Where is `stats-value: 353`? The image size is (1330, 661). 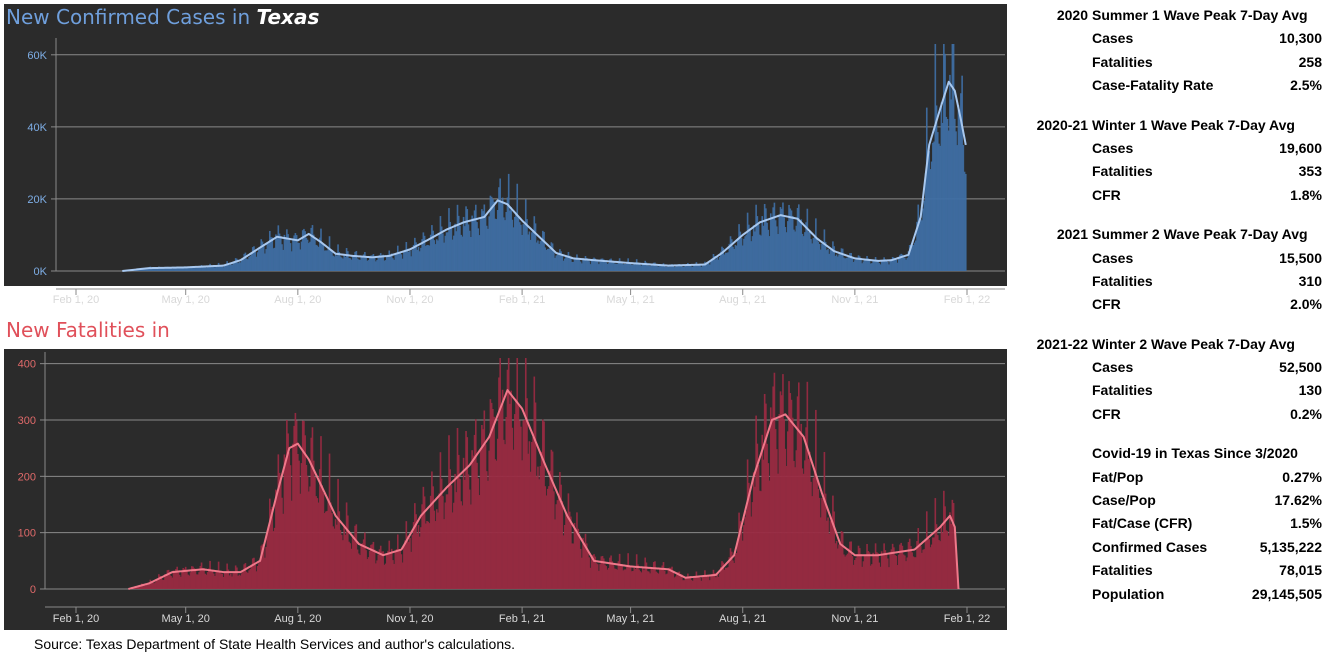 stats-value: 353 is located at coordinates (1310, 171).